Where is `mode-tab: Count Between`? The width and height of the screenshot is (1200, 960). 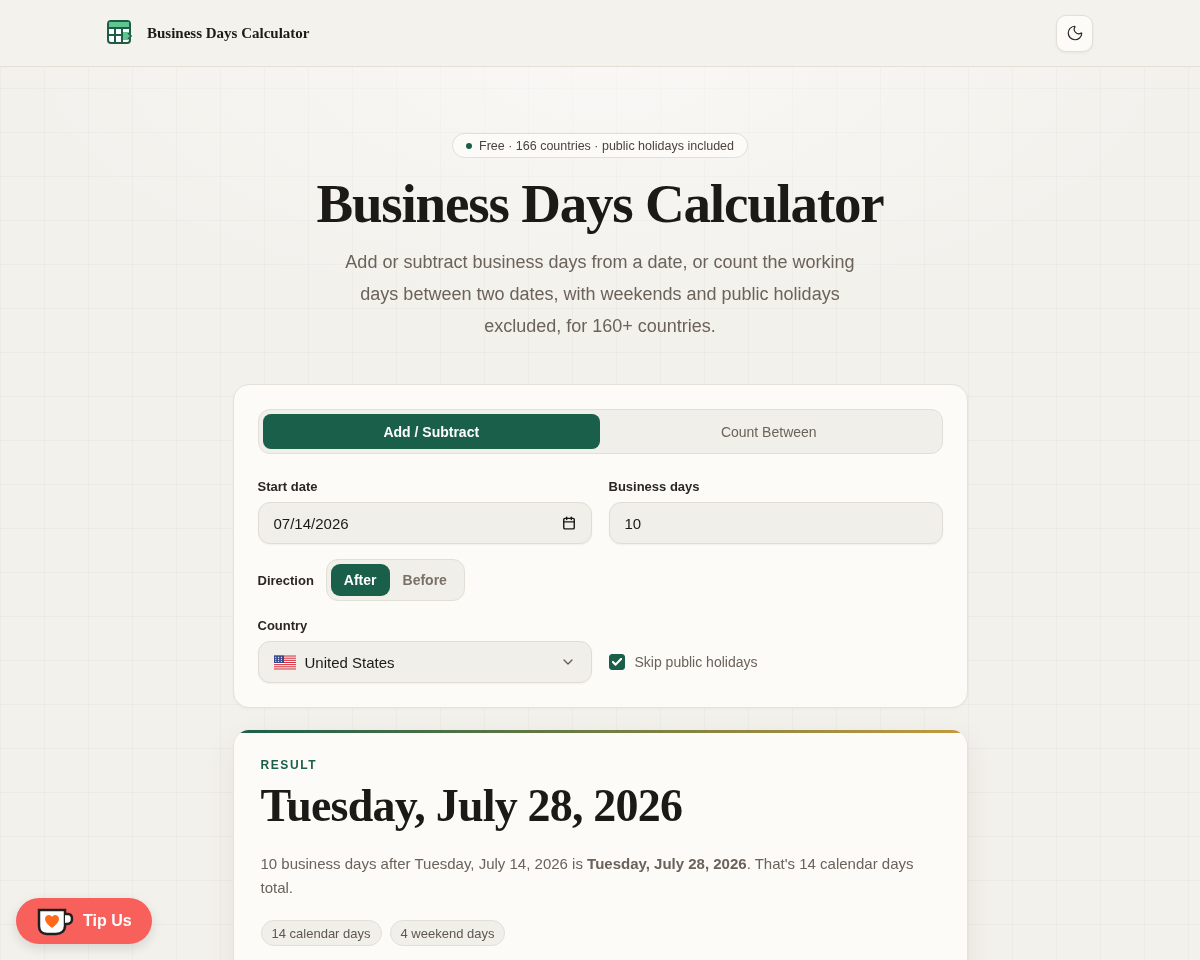 mode-tab: Count Between is located at coordinates (769, 431).